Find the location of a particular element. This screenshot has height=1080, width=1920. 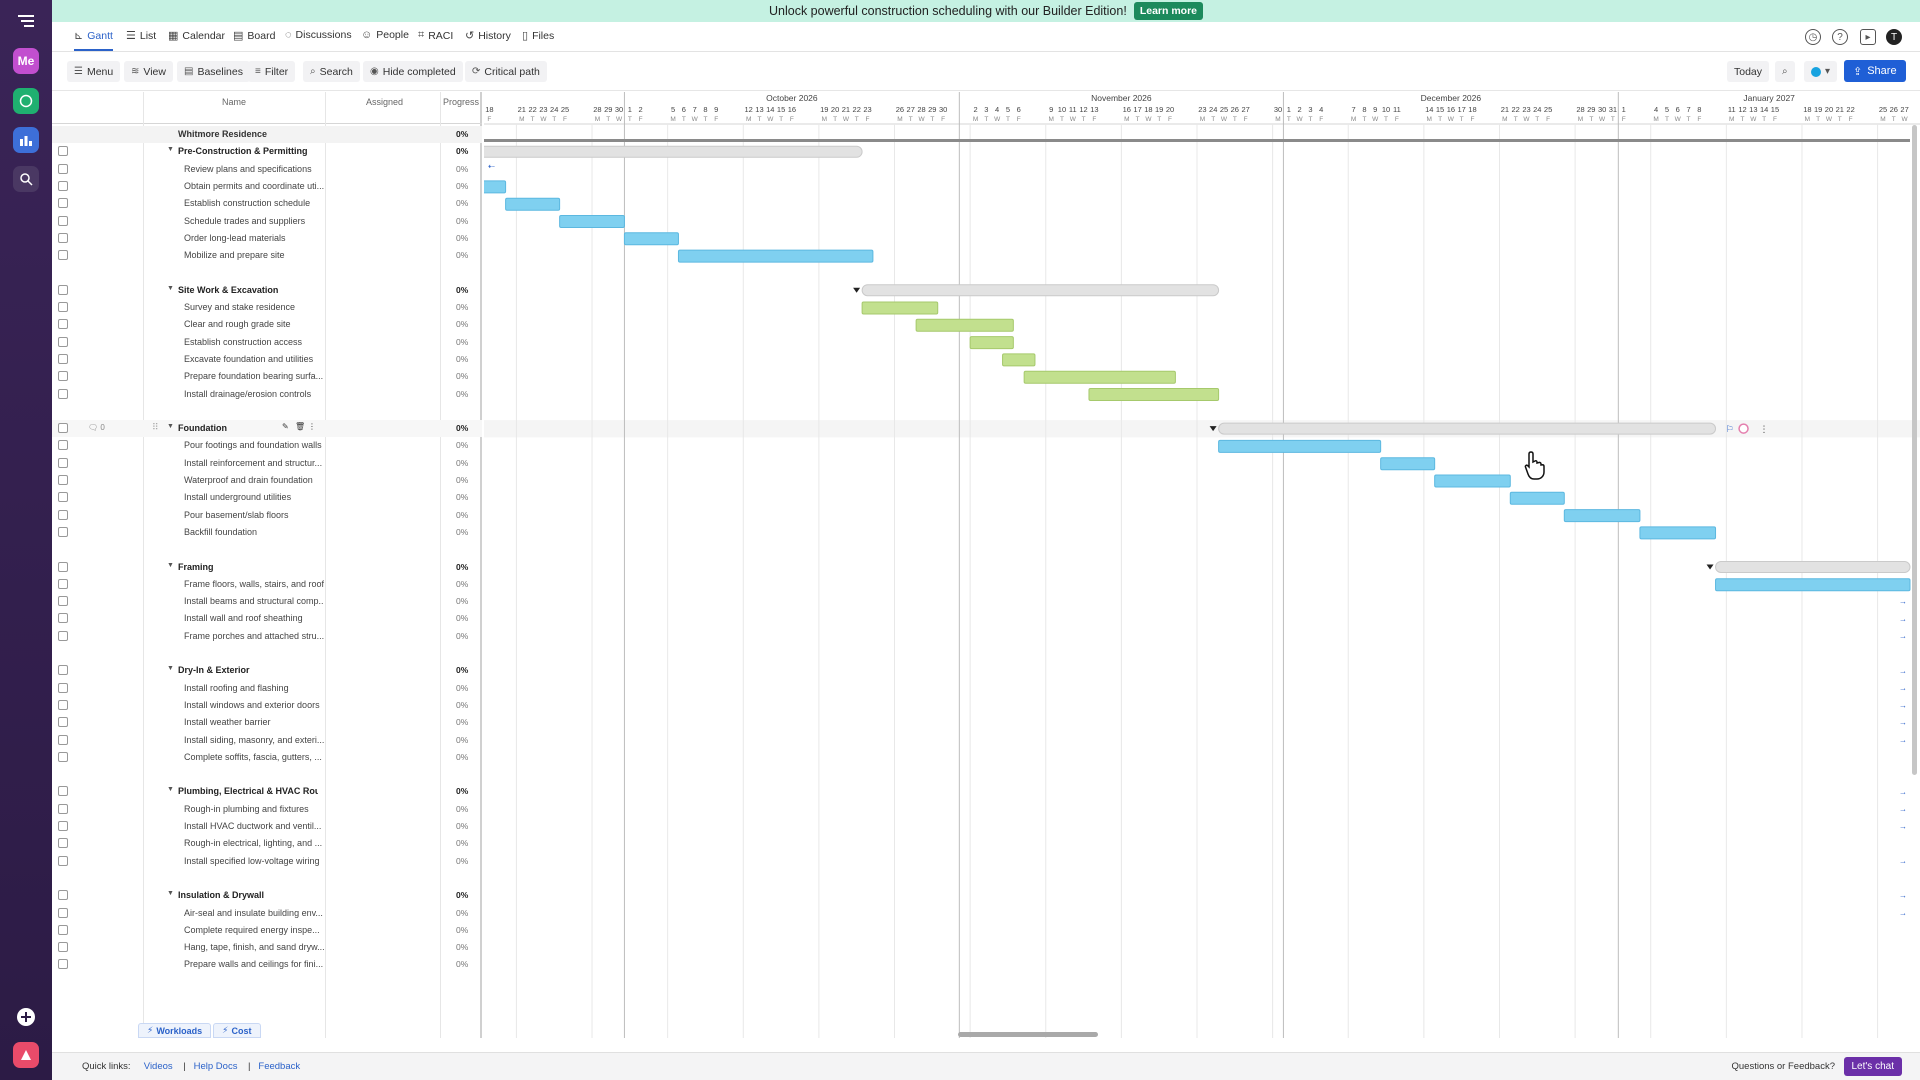

task-row: Waterproof and drain foundation 0% is located at coordinates (267, 480).